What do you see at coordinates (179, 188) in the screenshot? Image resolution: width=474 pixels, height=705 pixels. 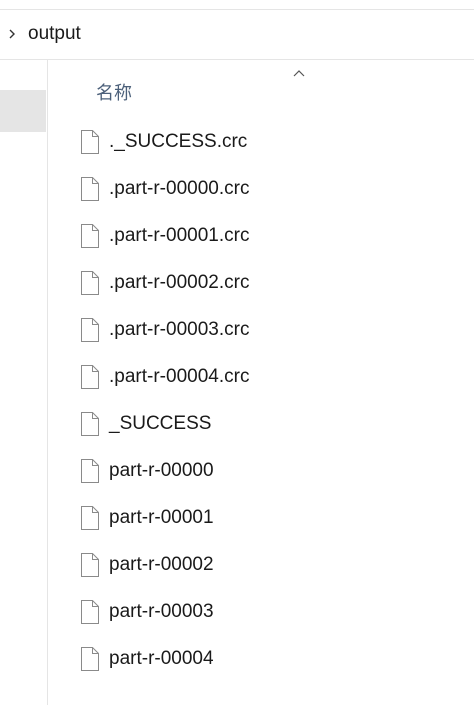 I see `file-name: .part-r-00000.crc` at bounding box center [179, 188].